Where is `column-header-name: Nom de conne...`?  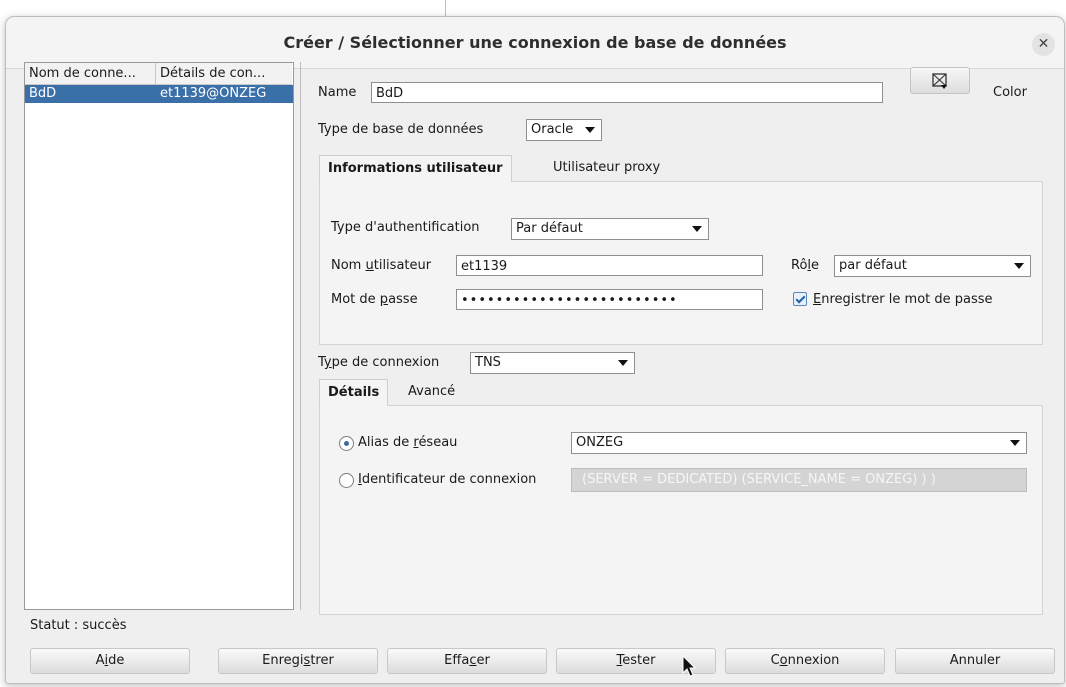 column-header-name: Nom de conne... is located at coordinates (90, 74).